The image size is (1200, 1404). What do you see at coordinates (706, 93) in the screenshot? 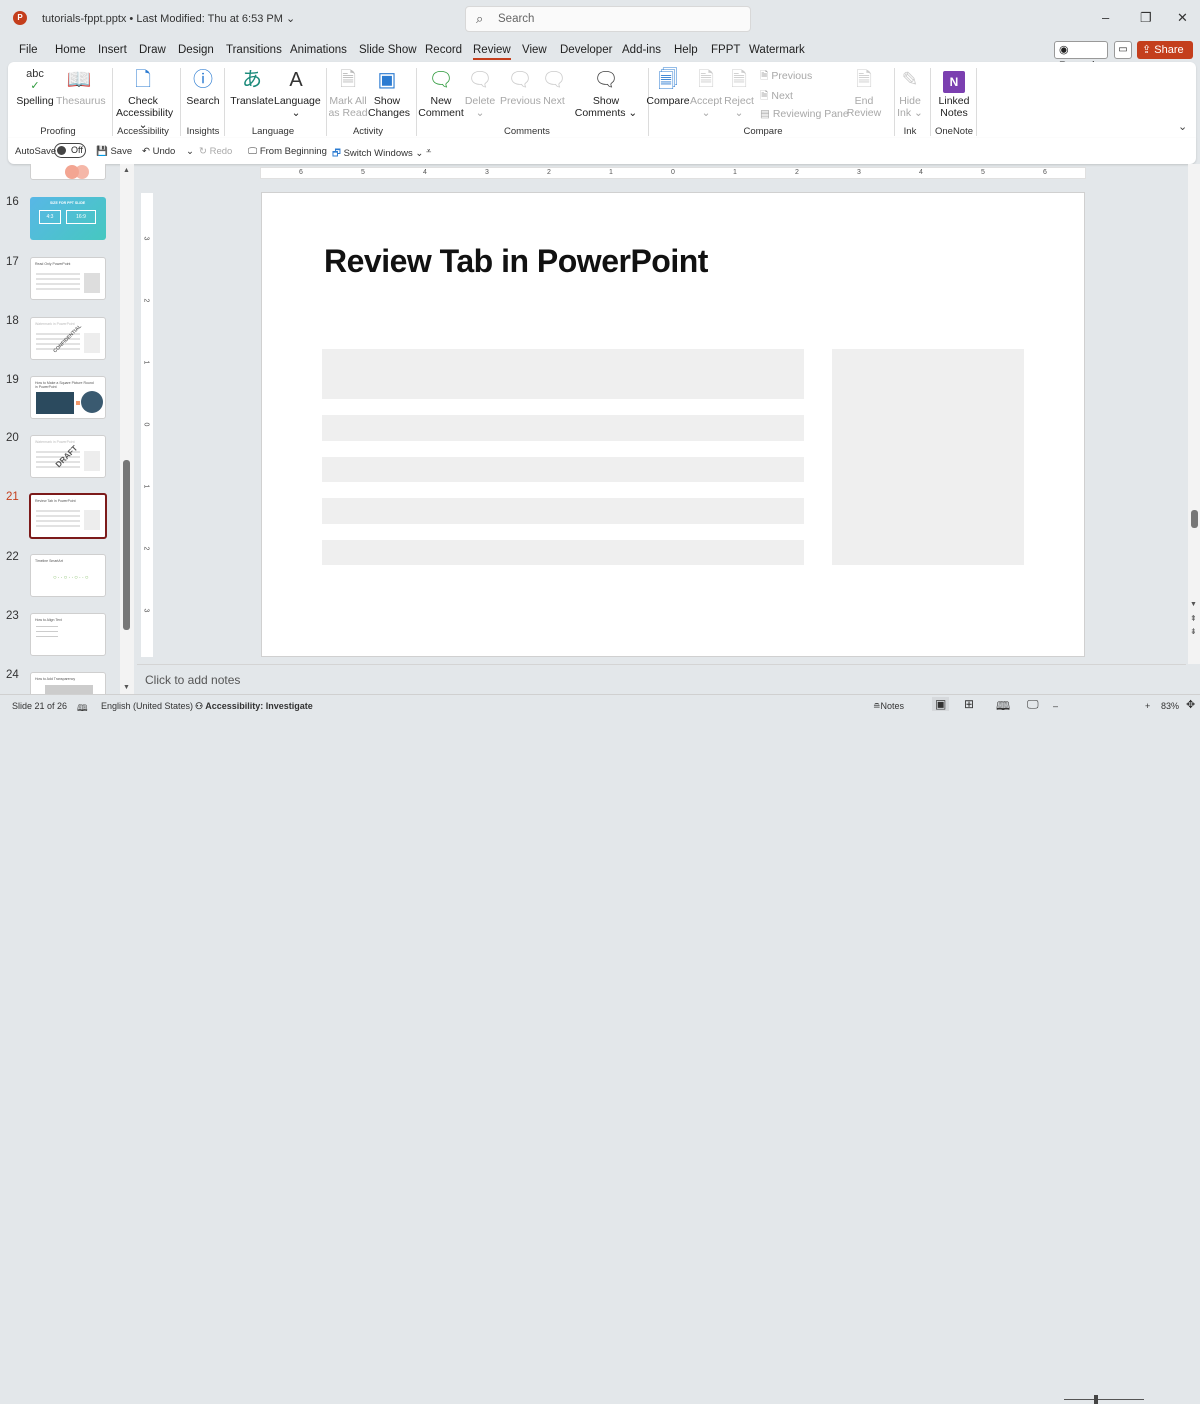
I see `accept-button: 🗎 Accept ⌄` at bounding box center [706, 93].